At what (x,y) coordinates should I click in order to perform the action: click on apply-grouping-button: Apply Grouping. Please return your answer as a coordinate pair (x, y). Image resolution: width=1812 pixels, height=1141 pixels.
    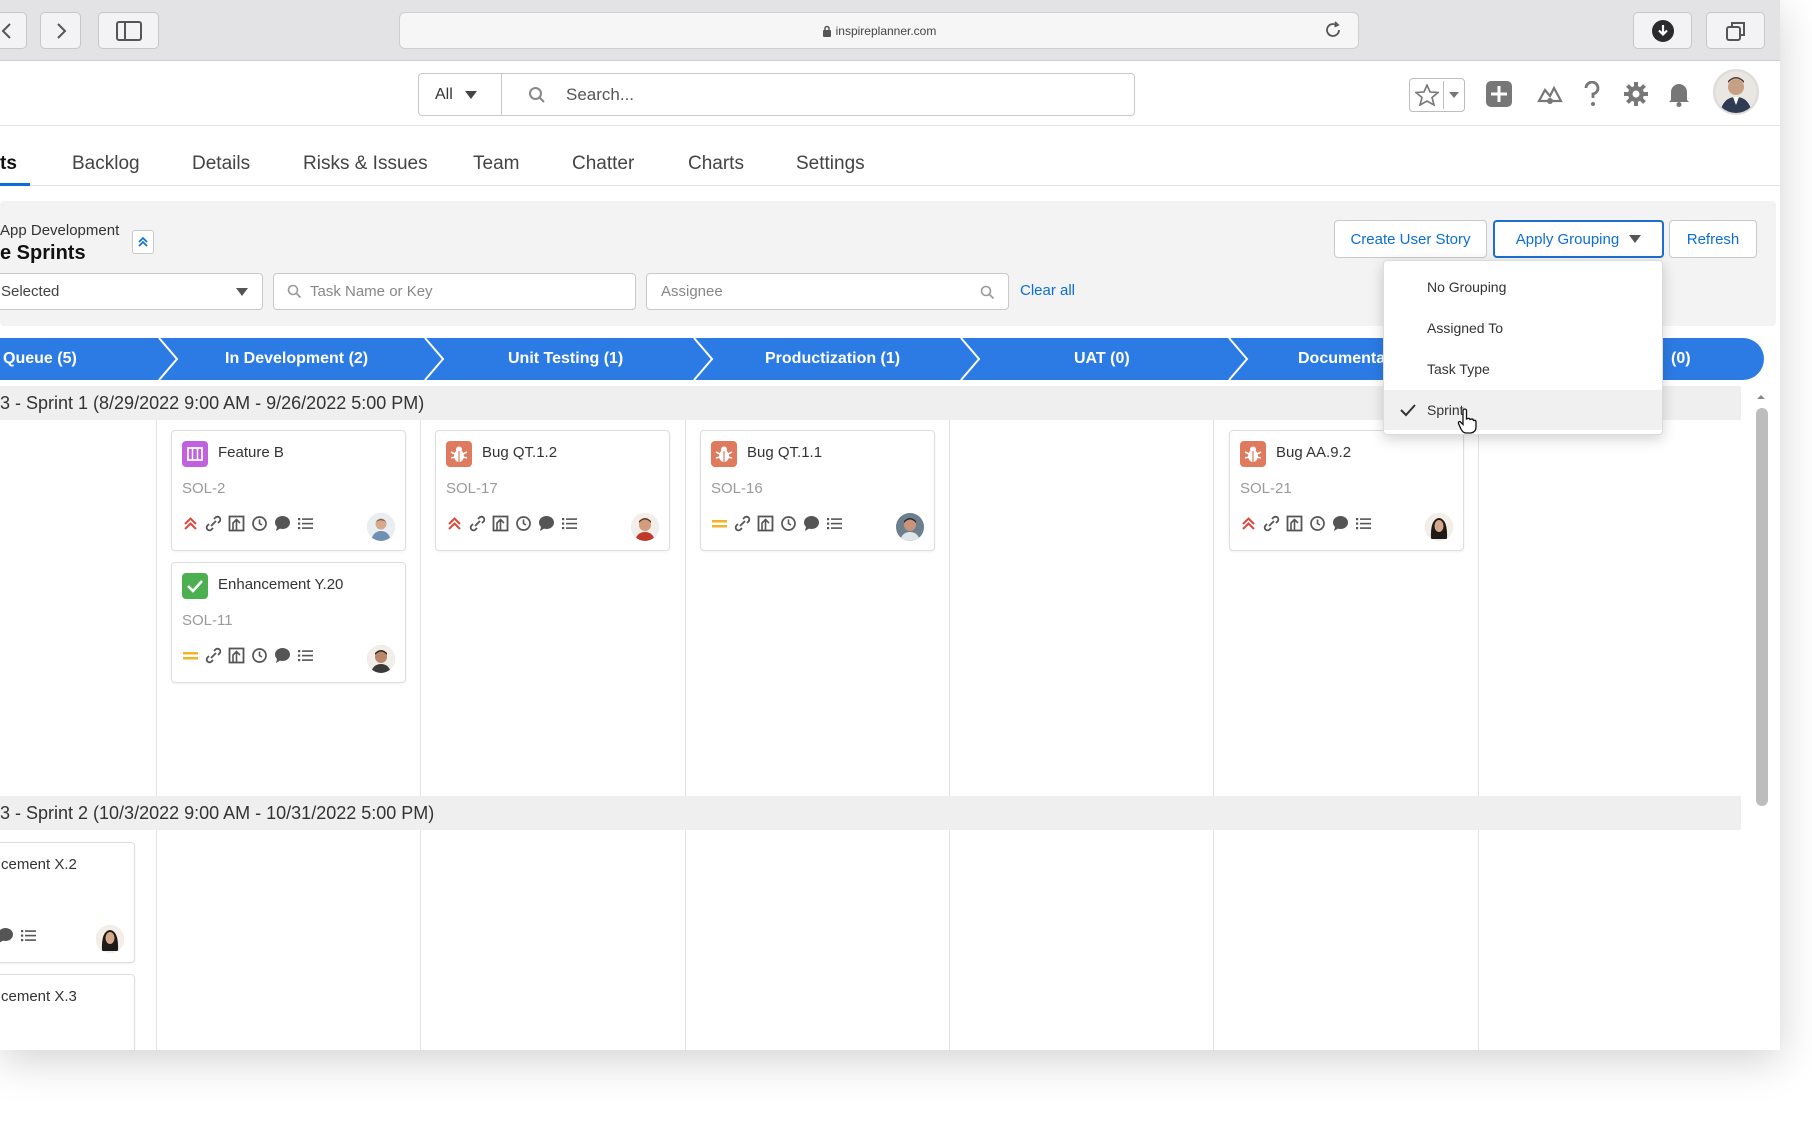
    Looking at the image, I should click on (1578, 239).